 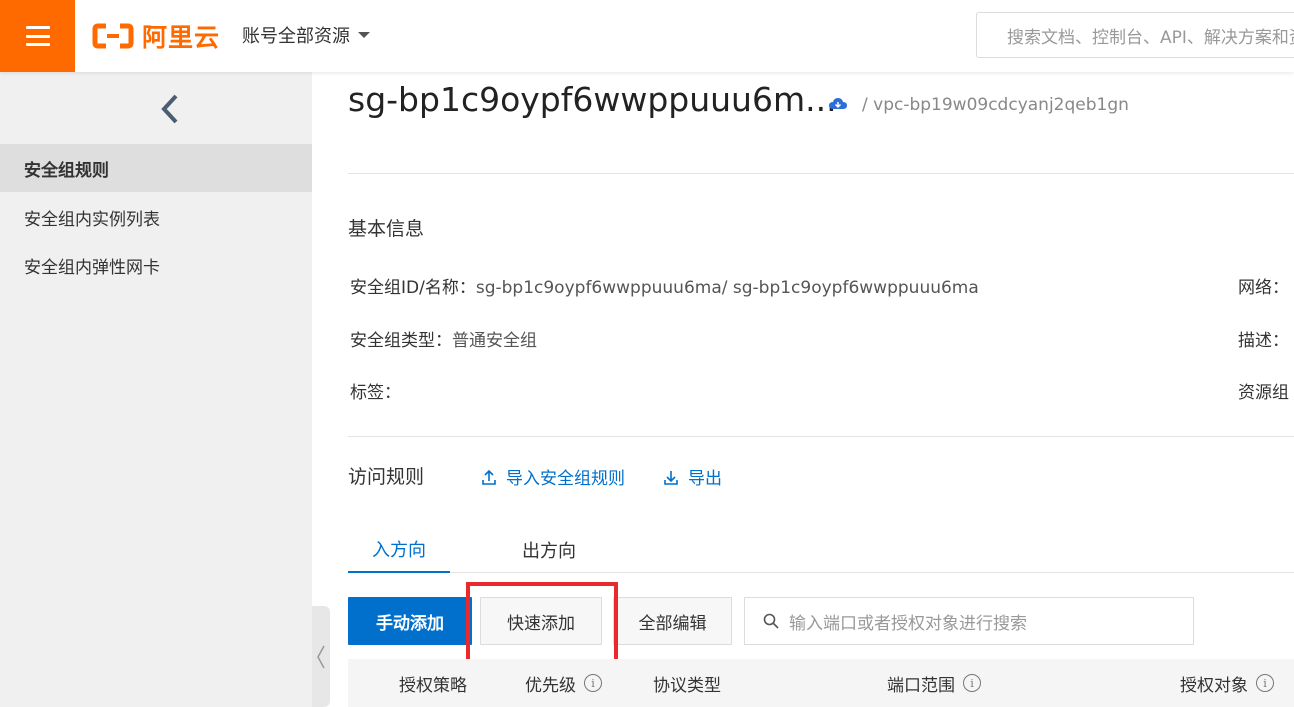 I want to click on back-button, so click(x=170, y=109).